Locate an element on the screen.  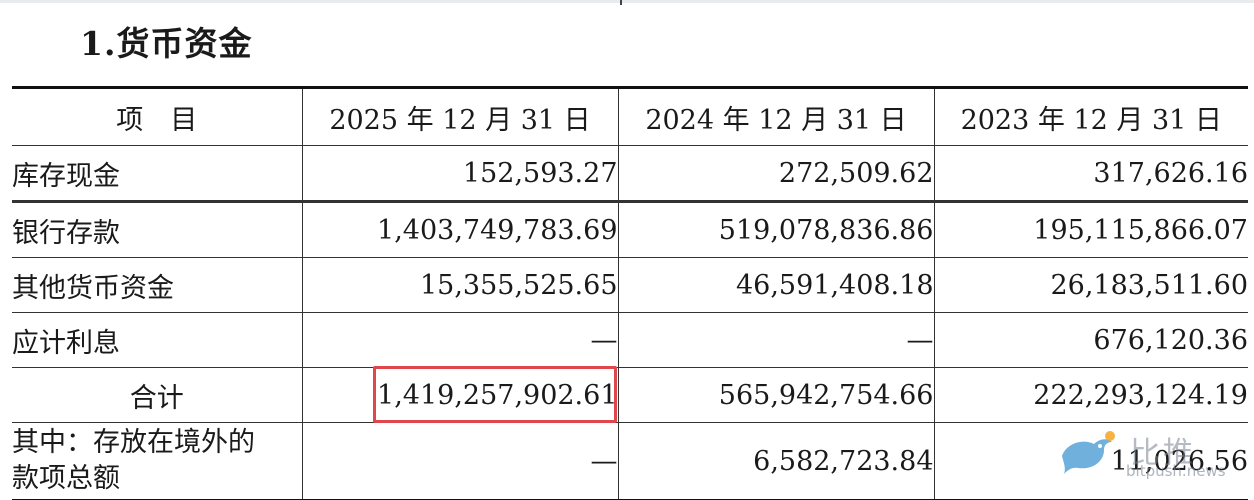
cell-value: 272,509.62 is located at coordinates (776, 174).